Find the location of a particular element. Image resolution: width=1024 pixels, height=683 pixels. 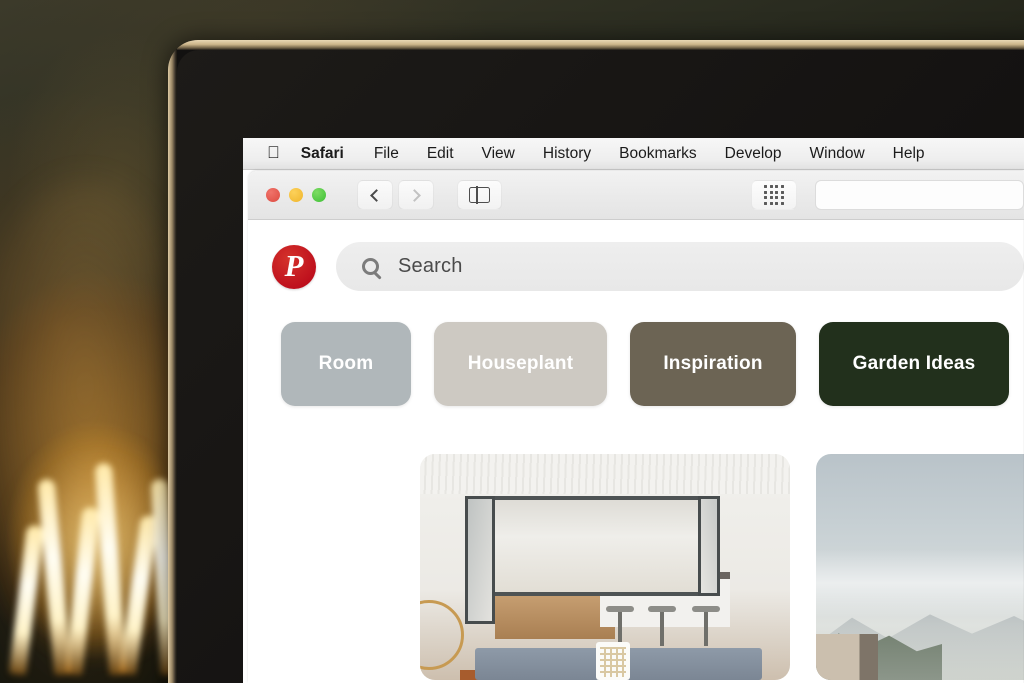

menu-item-safari: Safari is located at coordinates (330, 154).